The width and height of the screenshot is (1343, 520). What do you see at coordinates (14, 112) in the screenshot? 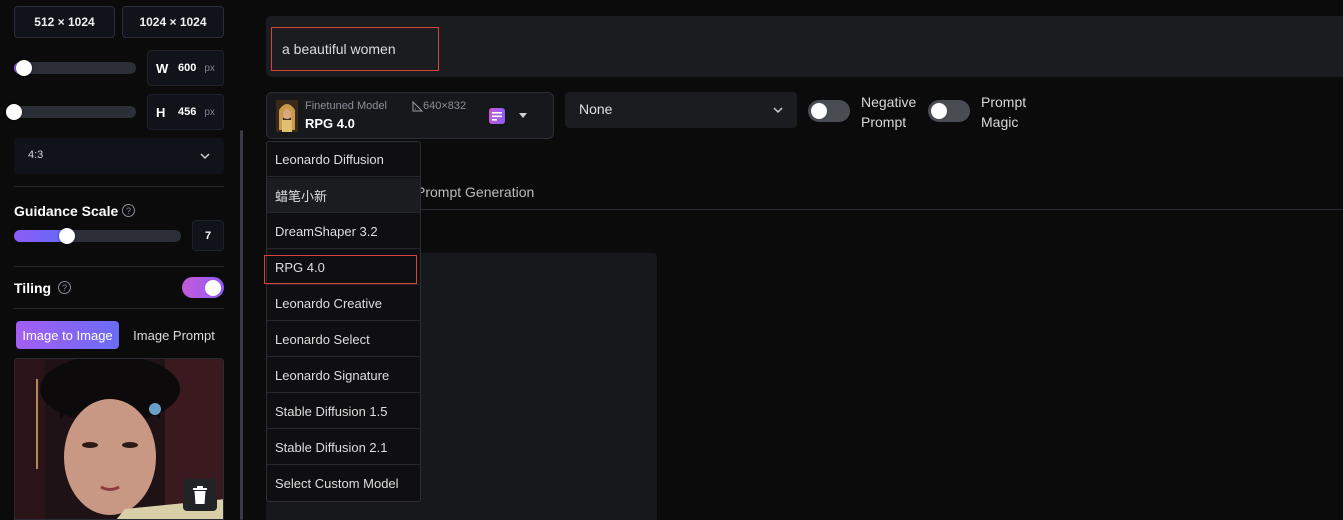
I see `height-slider-knob` at bounding box center [14, 112].